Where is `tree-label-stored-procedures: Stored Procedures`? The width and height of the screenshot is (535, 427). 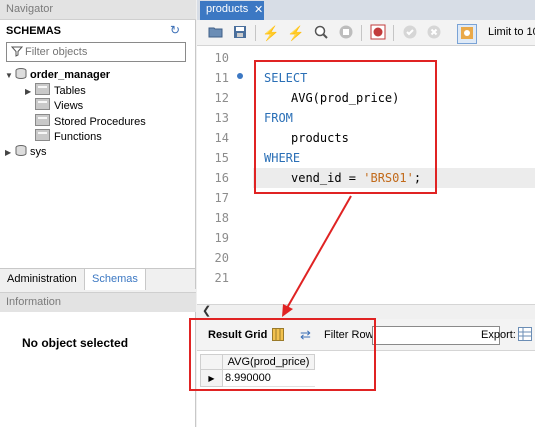 tree-label-stored-procedures: Stored Procedures is located at coordinates (100, 122).